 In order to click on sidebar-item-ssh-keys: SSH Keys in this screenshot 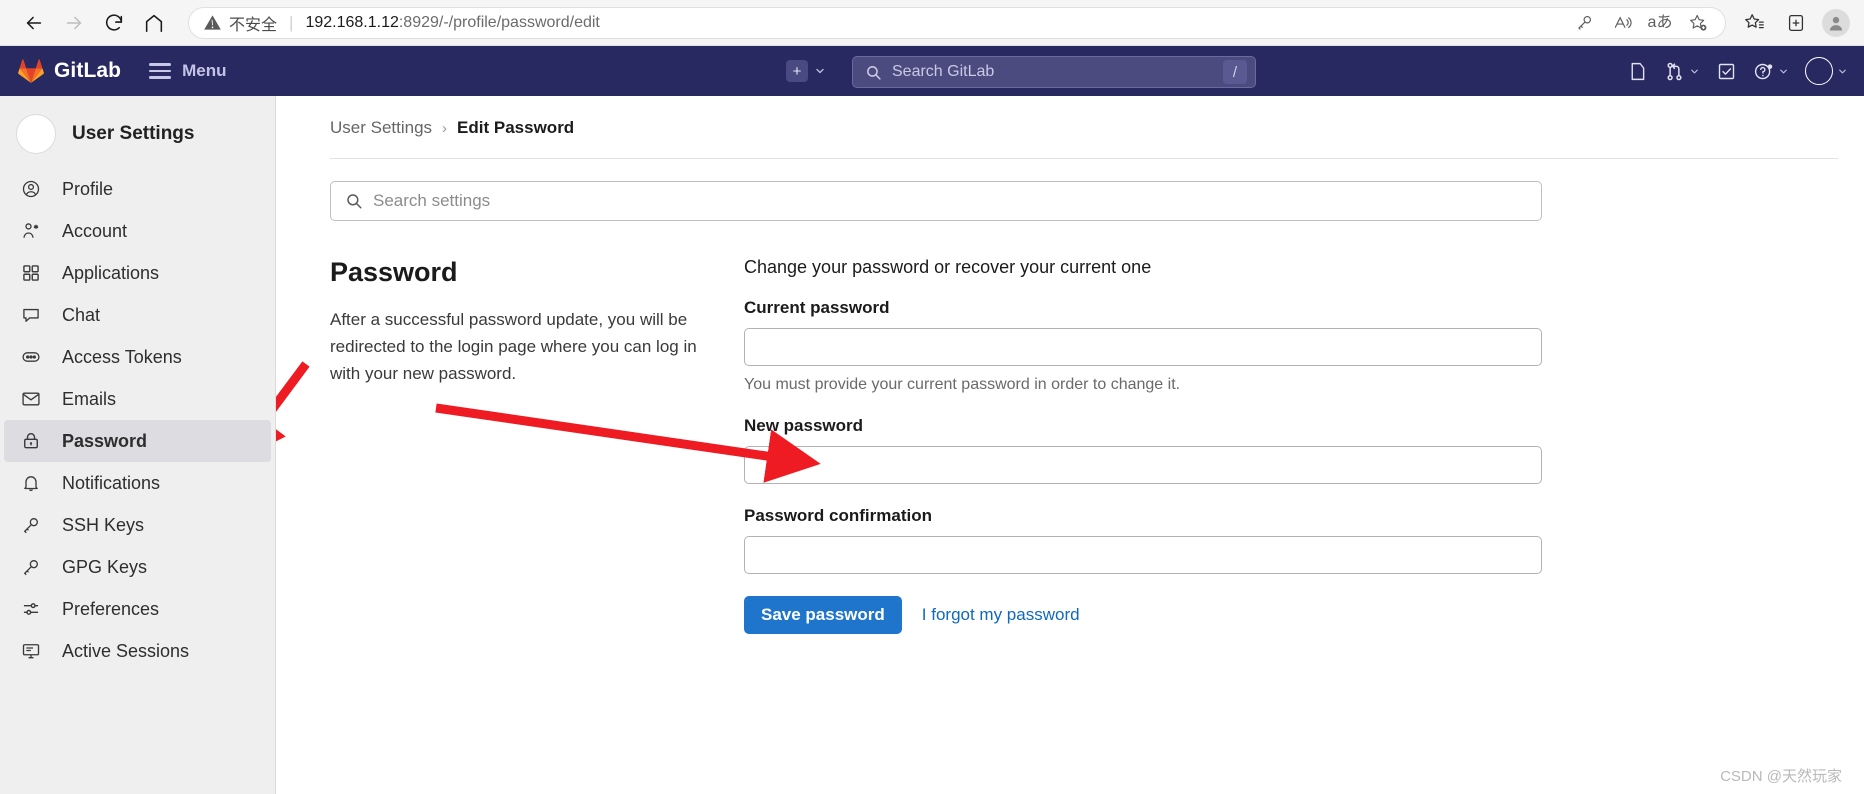, I will do `click(137, 525)`.